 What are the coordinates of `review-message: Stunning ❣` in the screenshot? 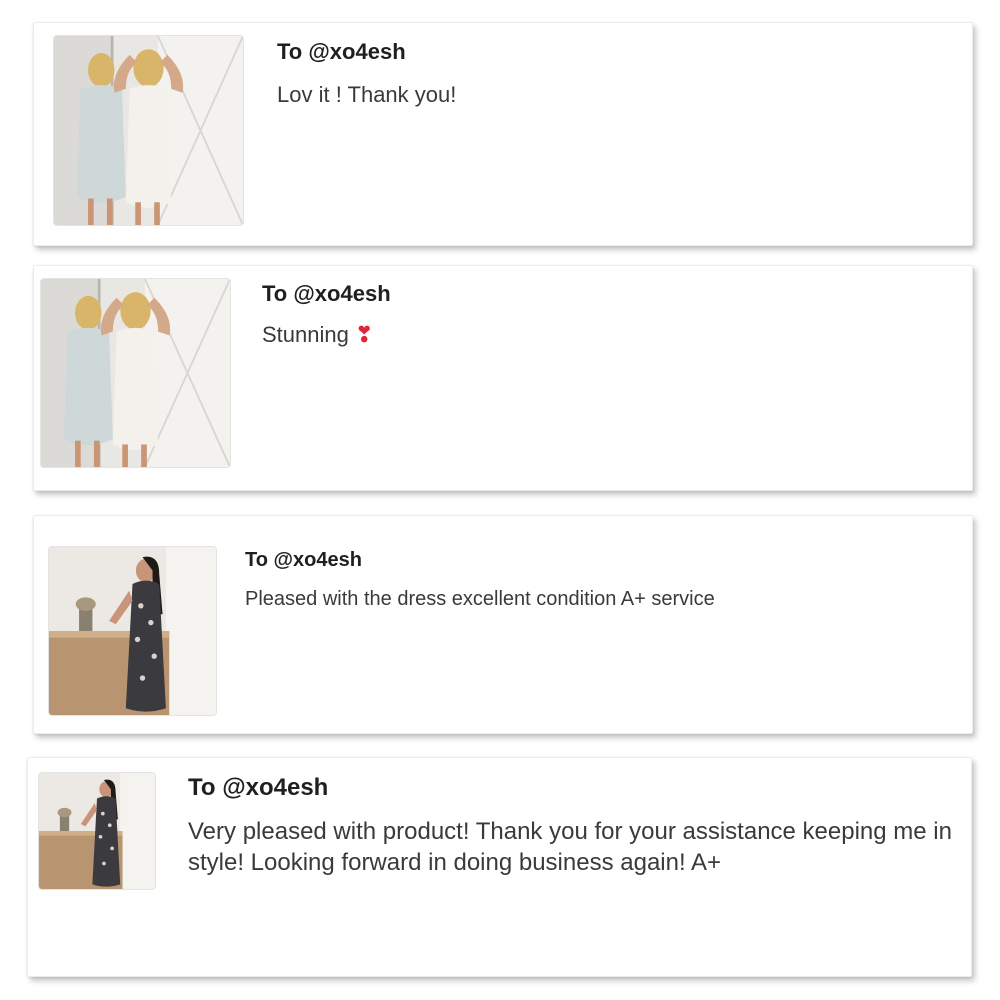 It's located at (317, 335).